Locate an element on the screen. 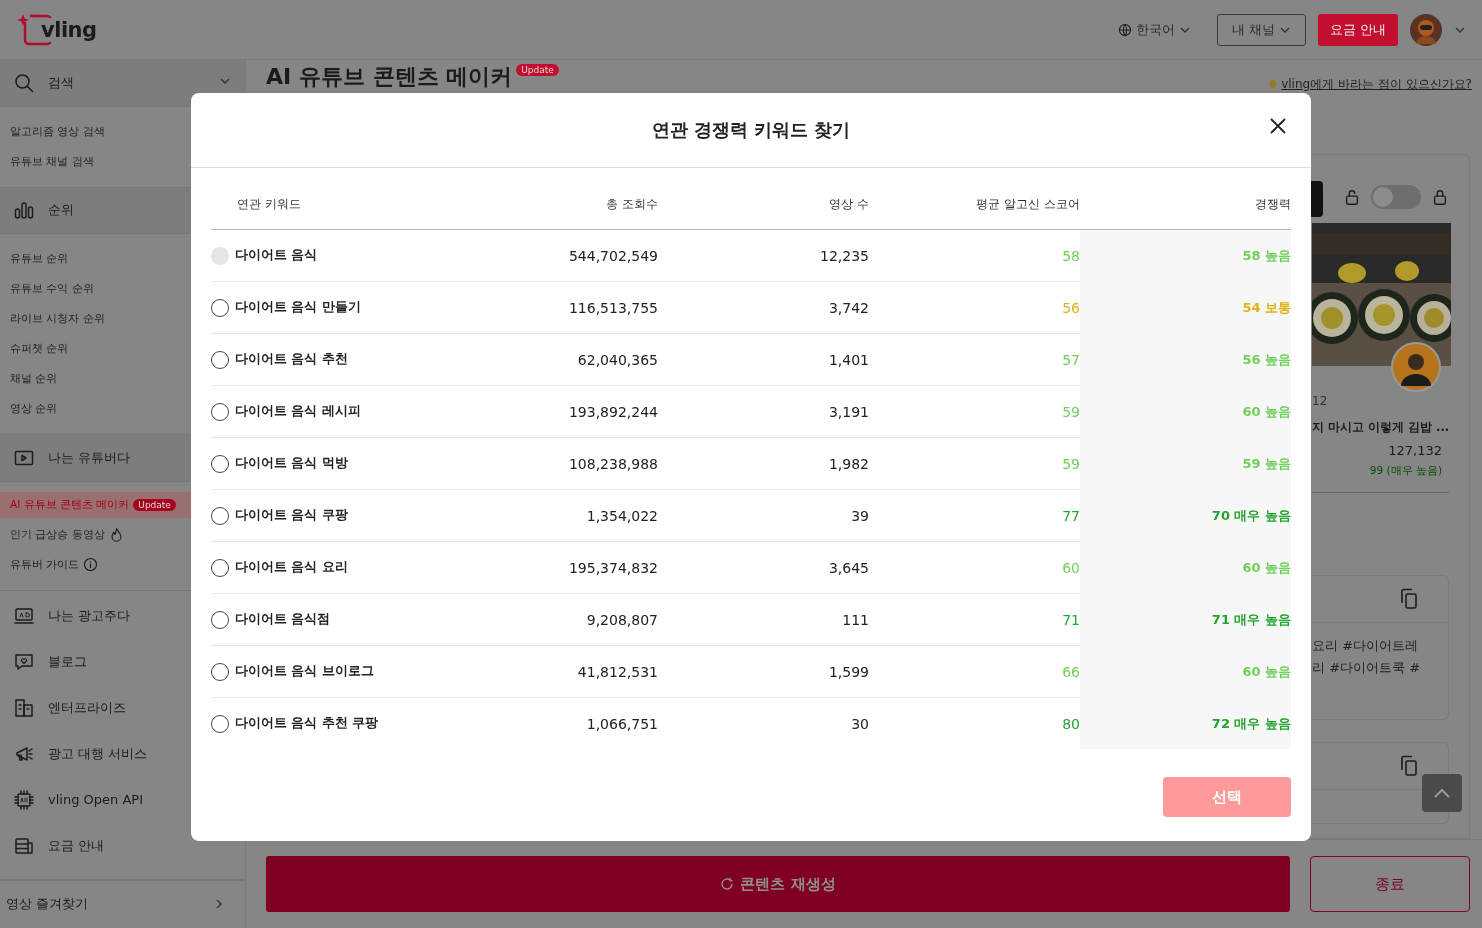  lock-toggle is located at coordinates (1396, 197).